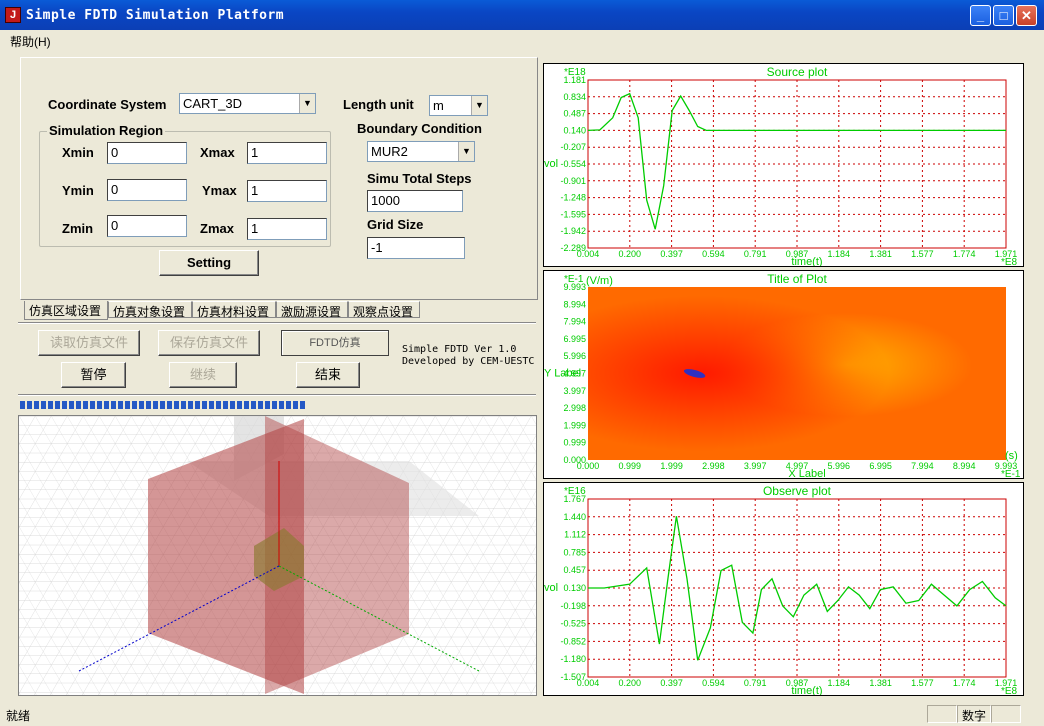  What do you see at coordinates (1003, 15) in the screenshot?
I see `maximize-button: □` at bounding box center [1003, 15].